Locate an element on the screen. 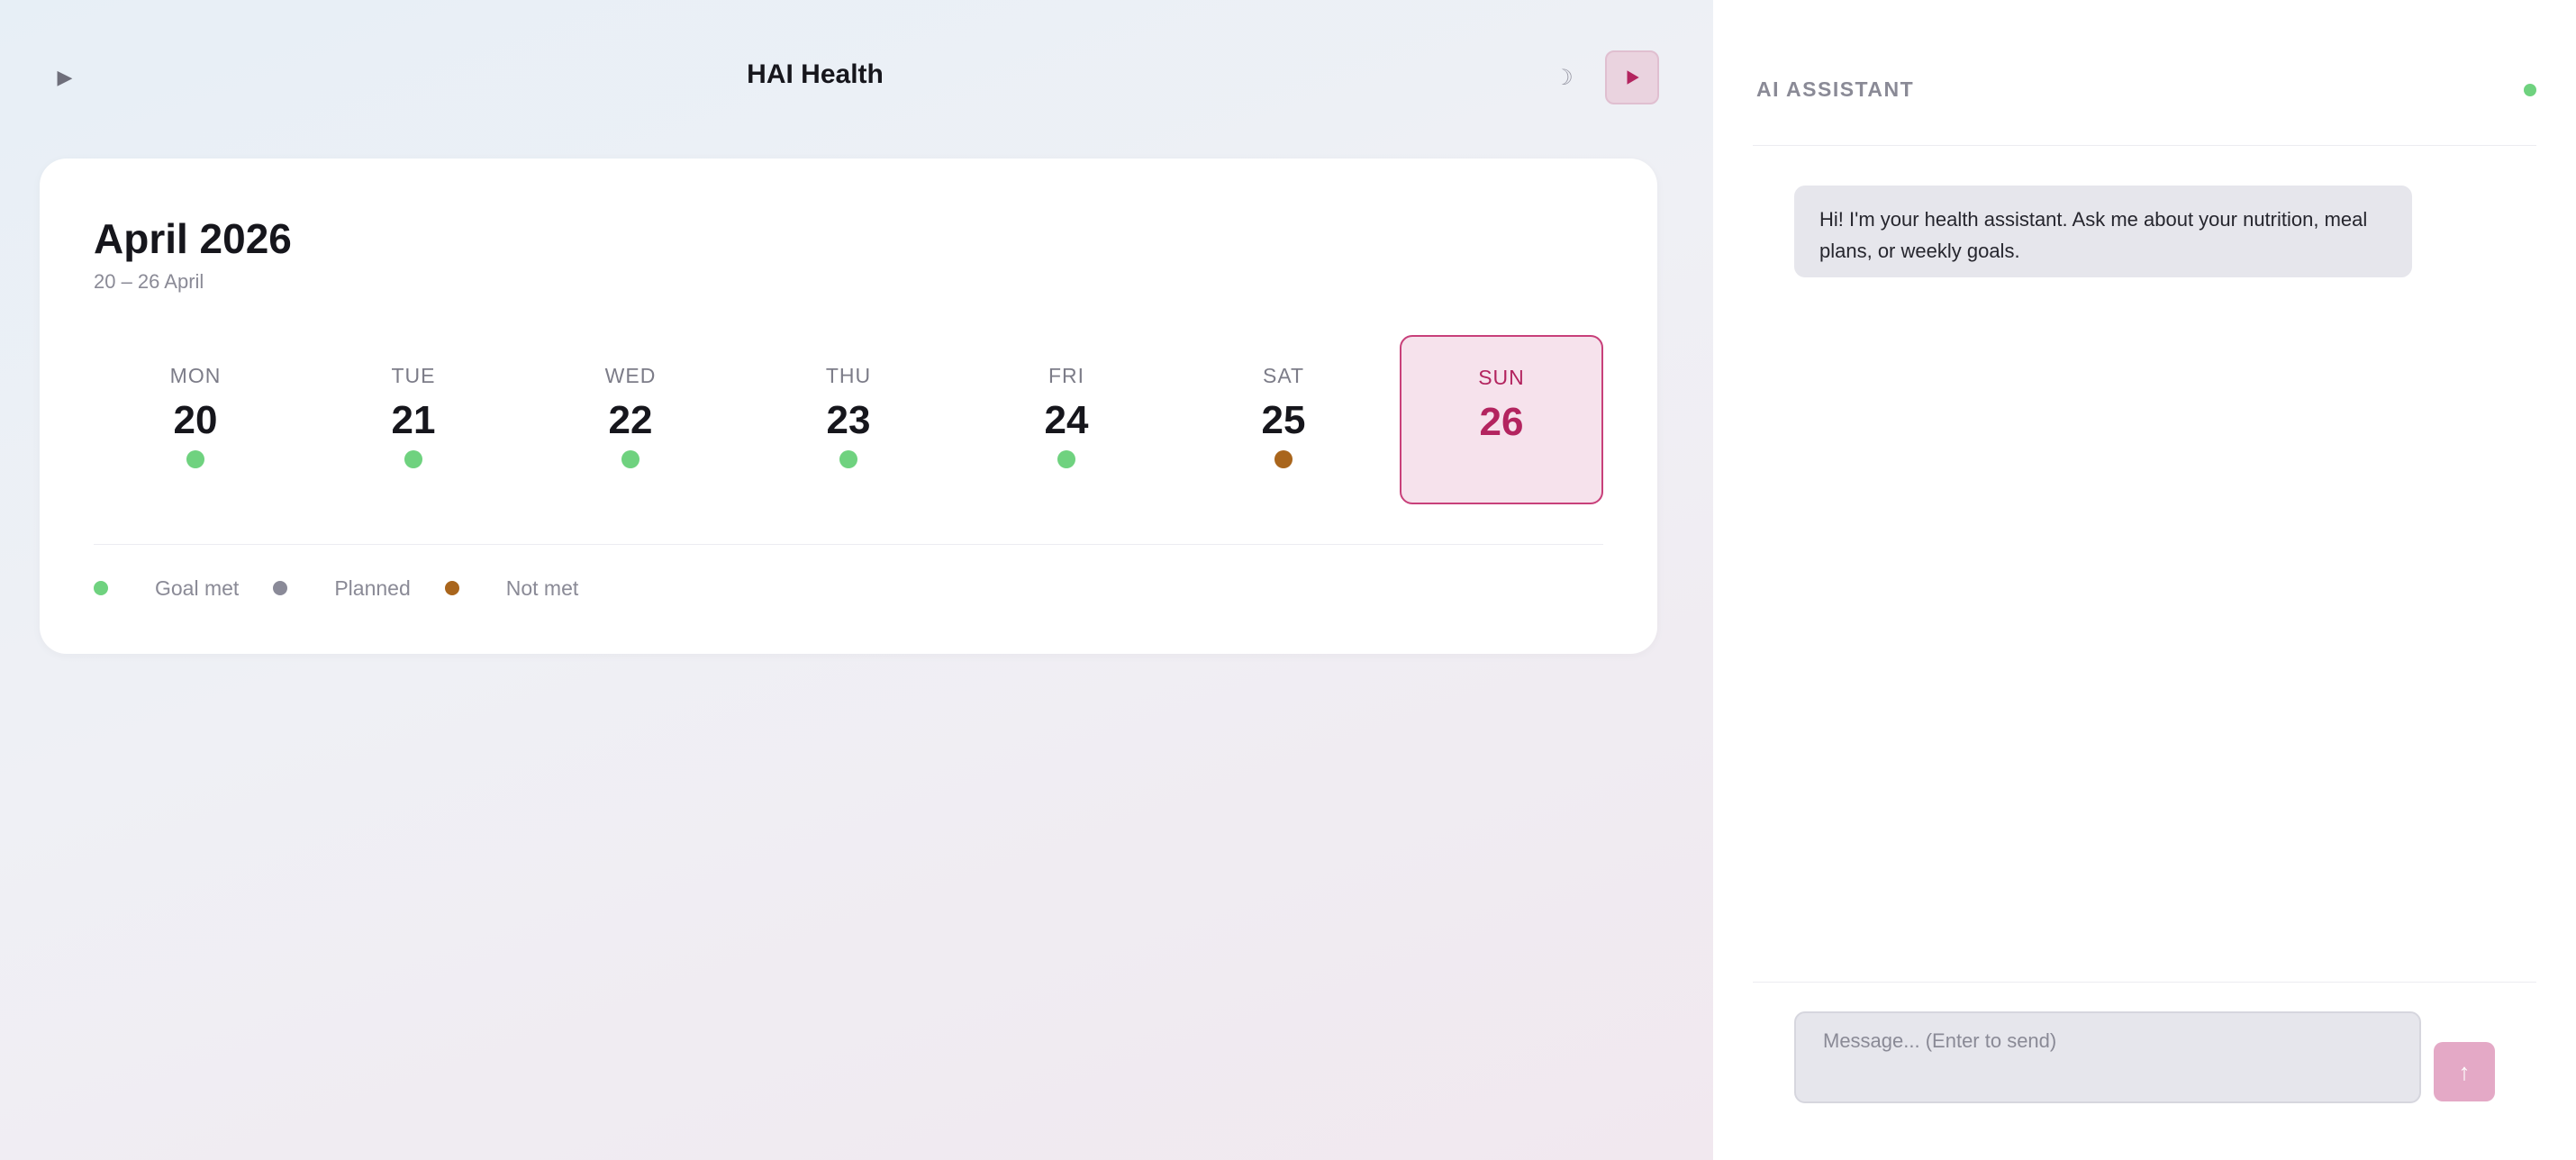 The image size is (2576, 1160). day-number: 20 is located at coordinates (196, 420).